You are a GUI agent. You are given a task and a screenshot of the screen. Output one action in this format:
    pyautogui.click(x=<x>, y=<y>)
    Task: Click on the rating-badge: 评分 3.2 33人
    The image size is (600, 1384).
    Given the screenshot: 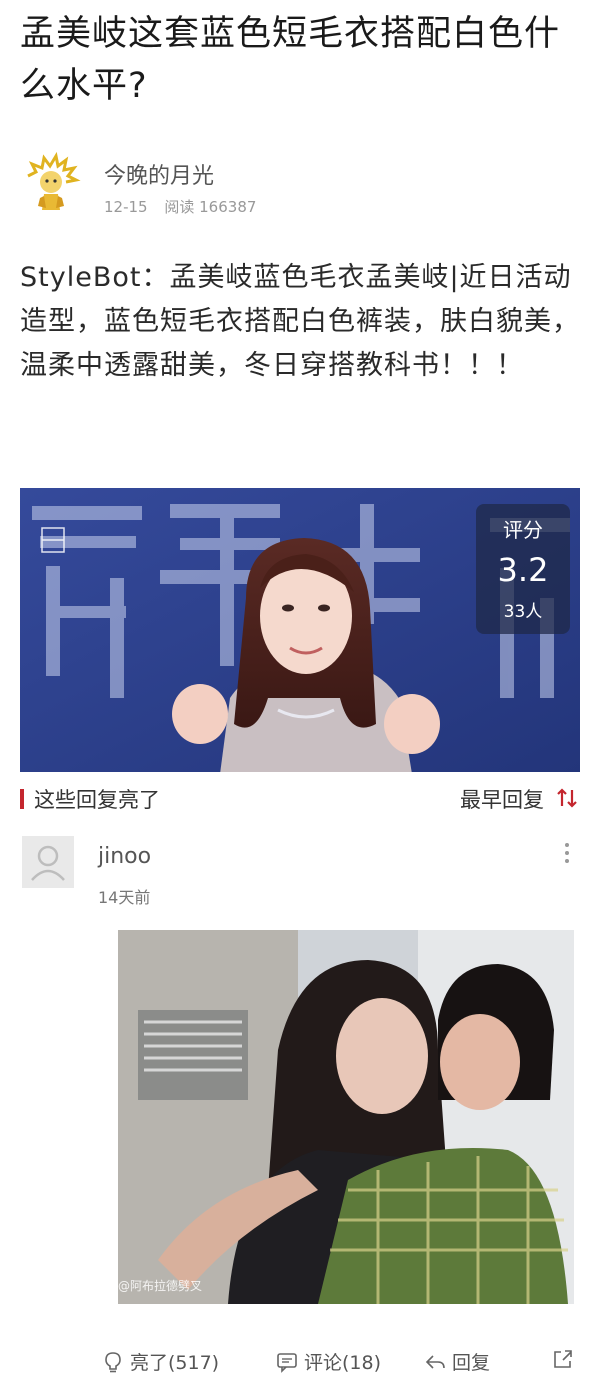 What is the action you would take?
    pyautogui.click(x=523, y=569)
    